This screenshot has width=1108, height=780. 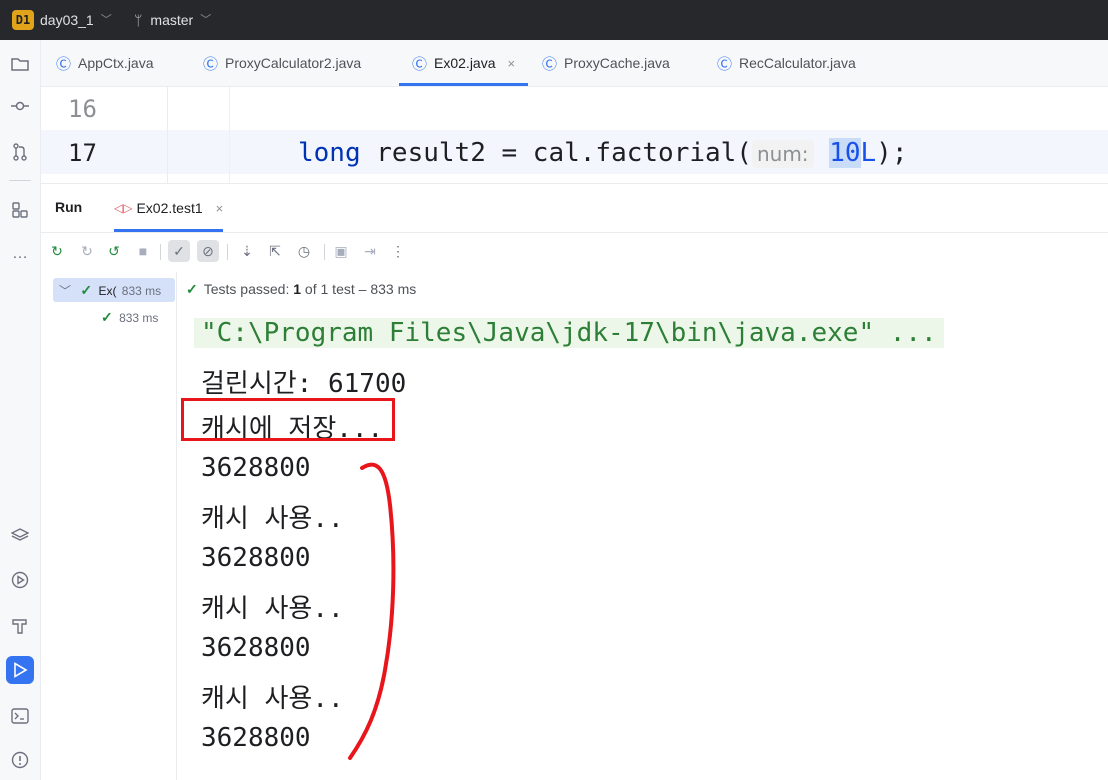 I want to click on branch-selector: ᛘ master ﹀, so click(x=172, y=20).